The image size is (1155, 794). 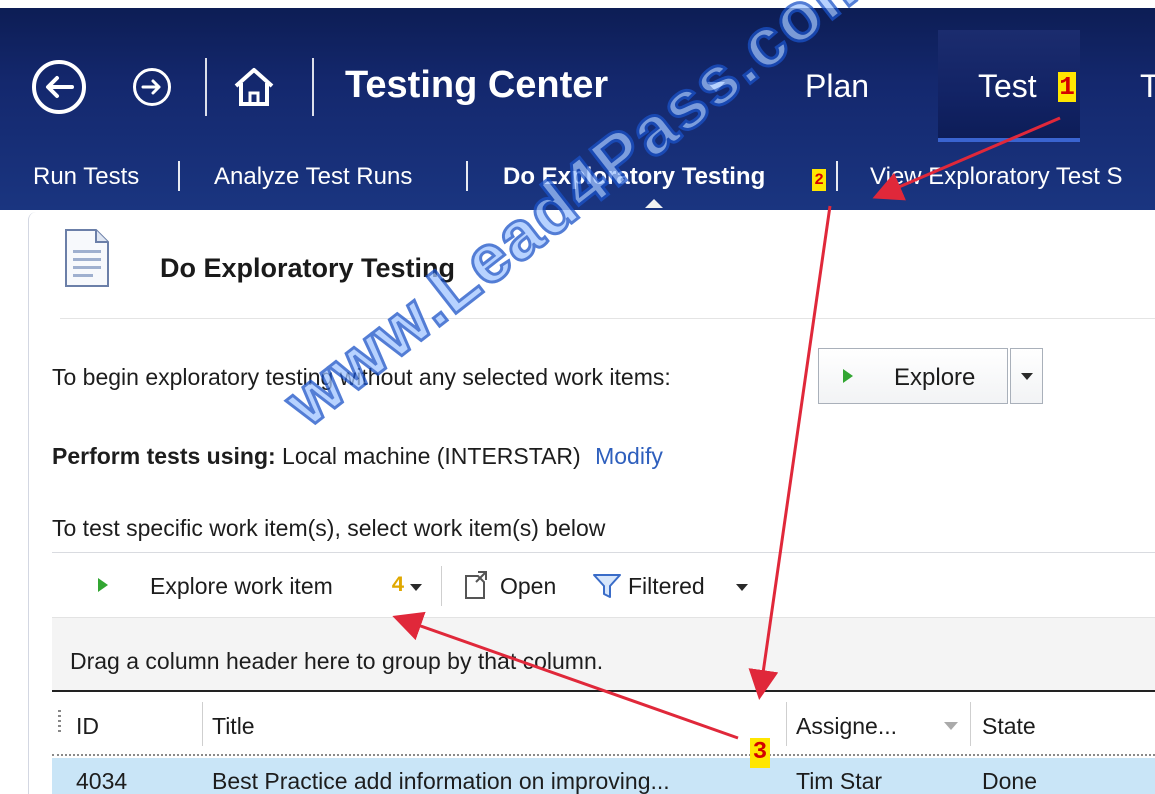 What do you see at coordinates (629, 456) in the screenshot?
I see `modify-link: Modify` at bounding box center [629, 456].